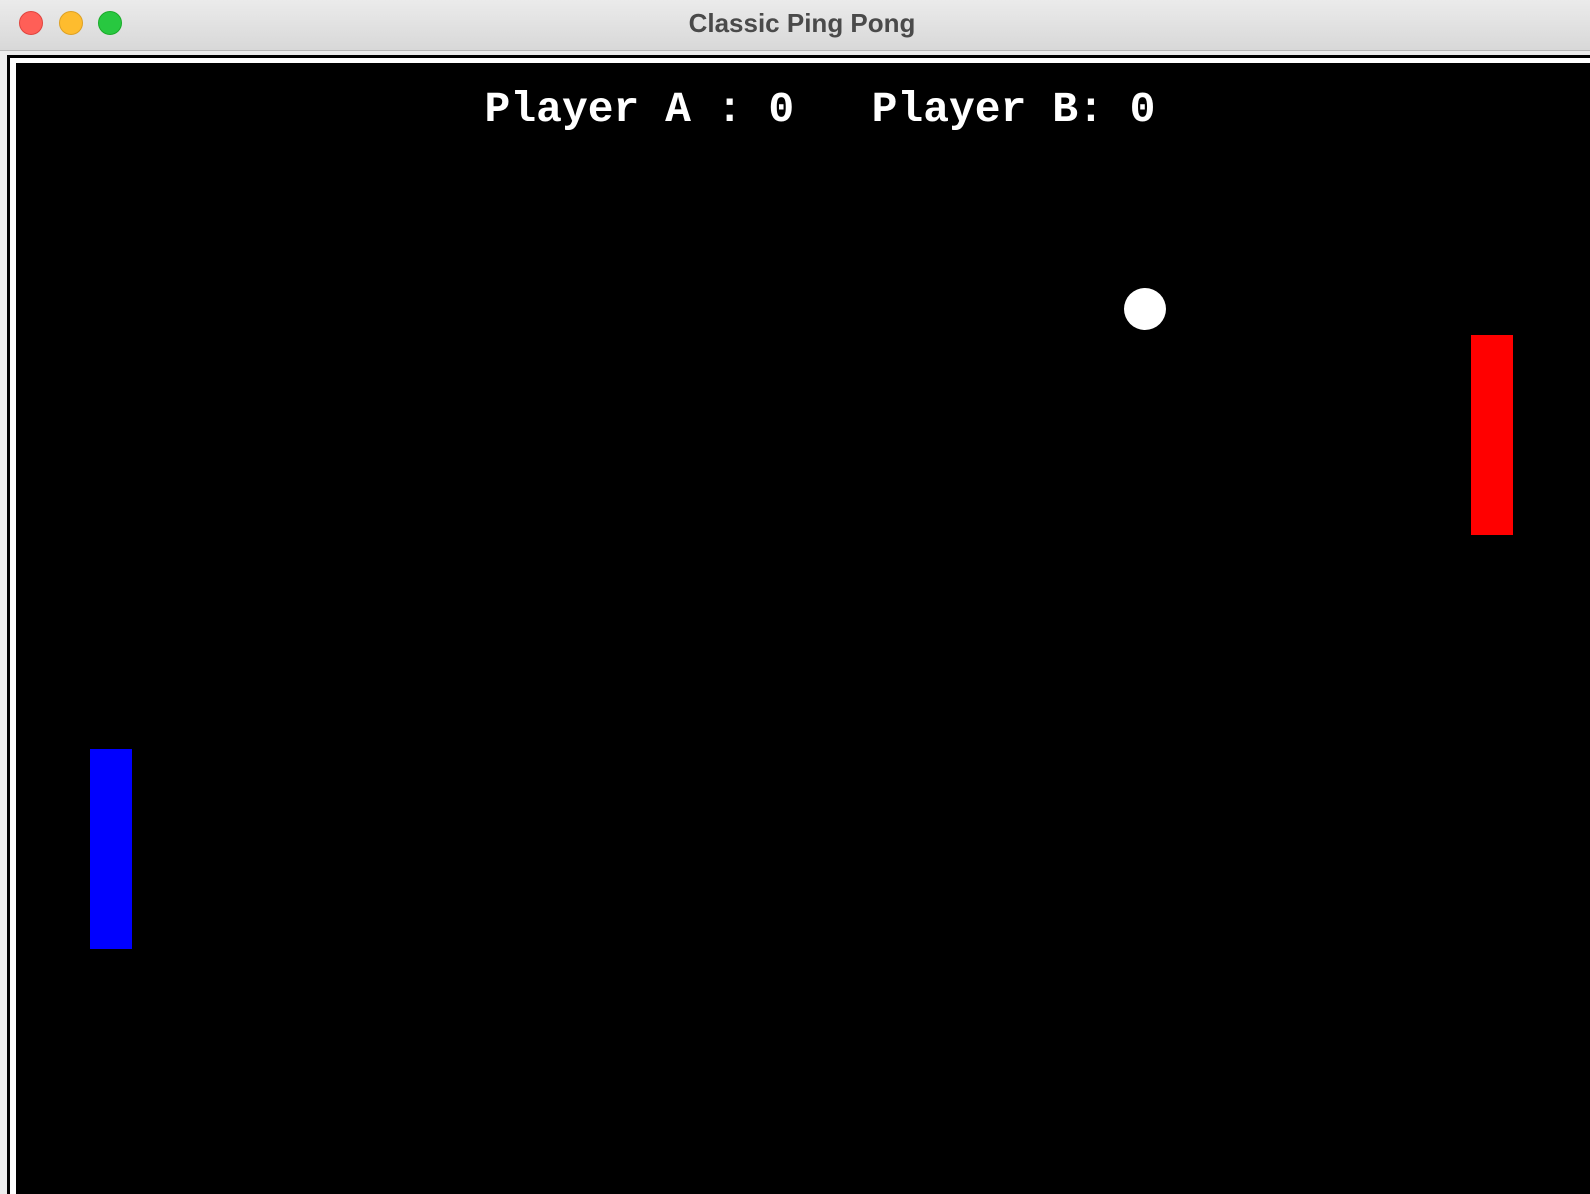 Image resolution: width=1590 pixels, height=1194 pixels. What do you see at coordinates (820, 109) in the screenshot?
I see `scoreboard: Player A : 0 Player B: 0` at bounding box center [820, 109].